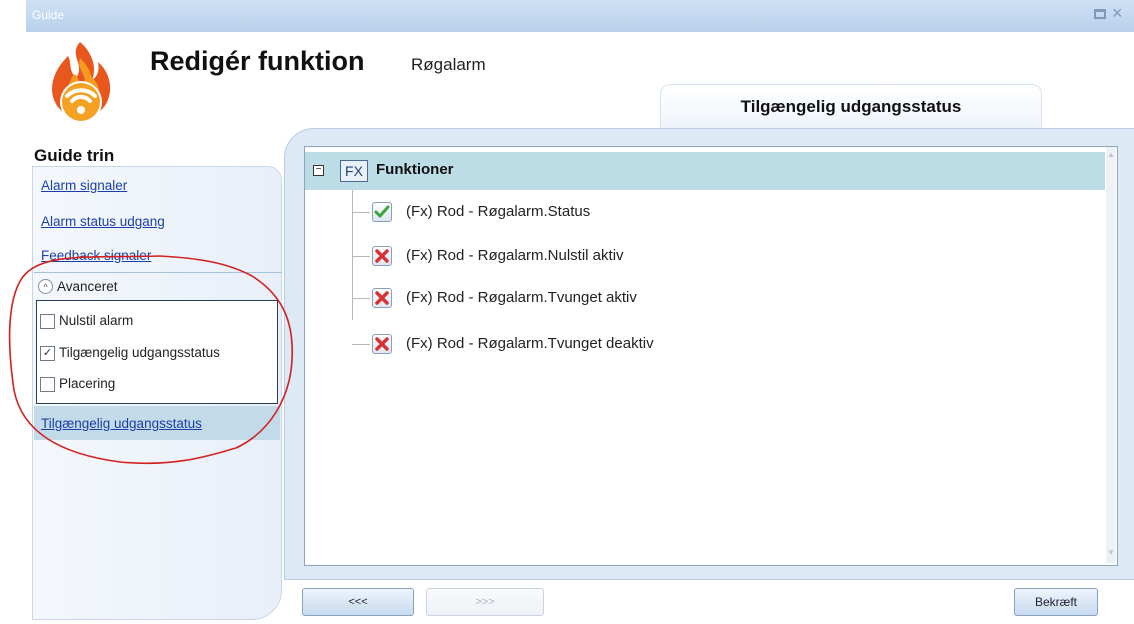  Describe the element at coordinates (515, 255) in the screenshot. I see `tree-item-label: (Fx) Rod - Røgalarm.Nulstil aktiv` at that location.